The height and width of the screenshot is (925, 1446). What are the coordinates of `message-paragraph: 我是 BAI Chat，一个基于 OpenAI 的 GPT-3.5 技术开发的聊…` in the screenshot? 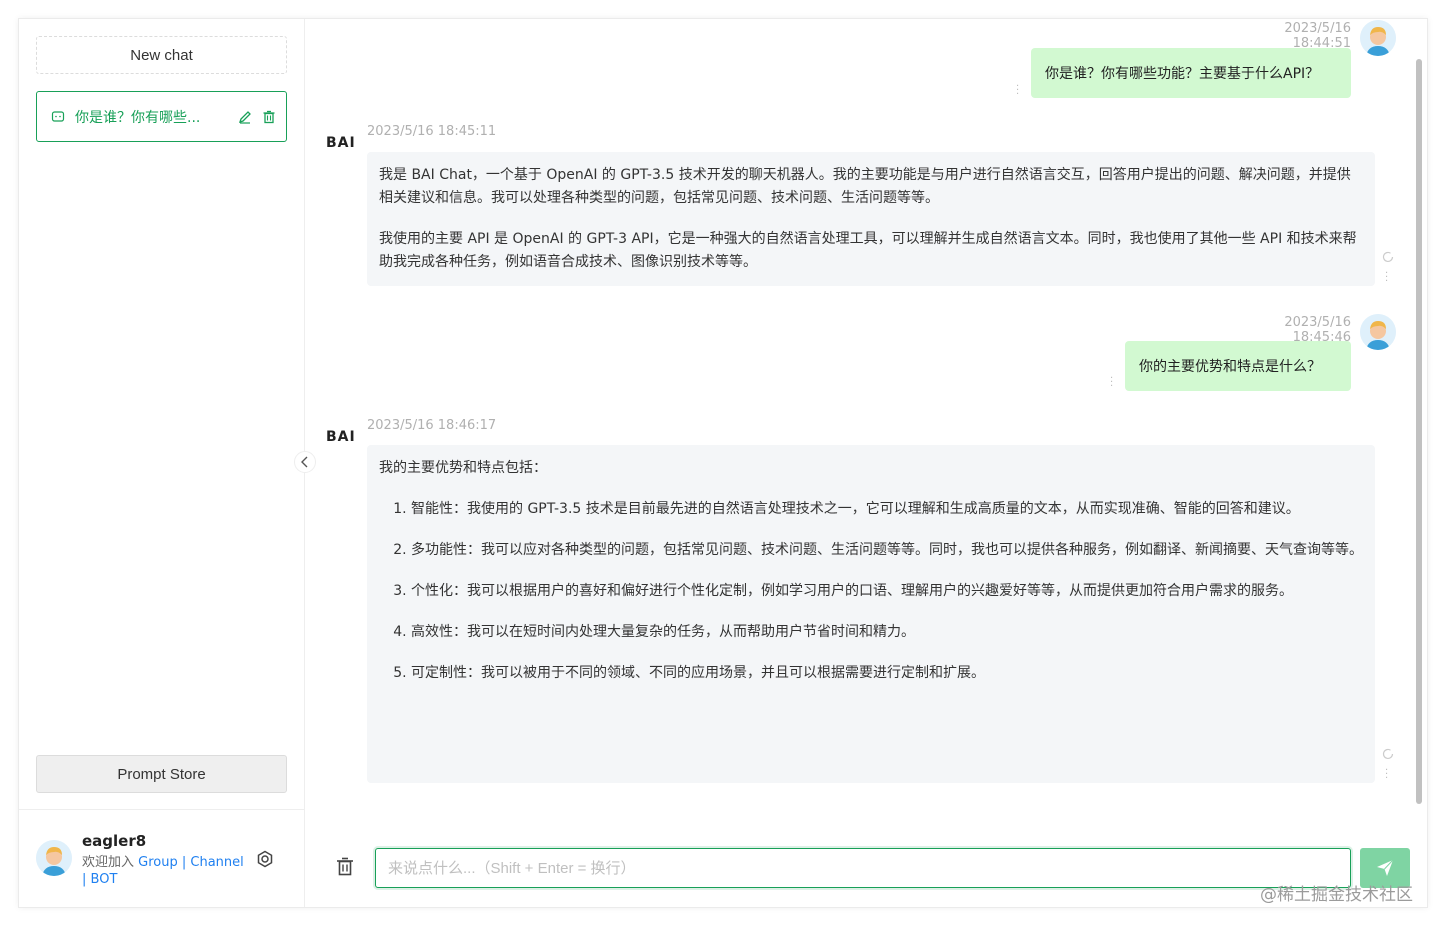 It's located at (865, 186).